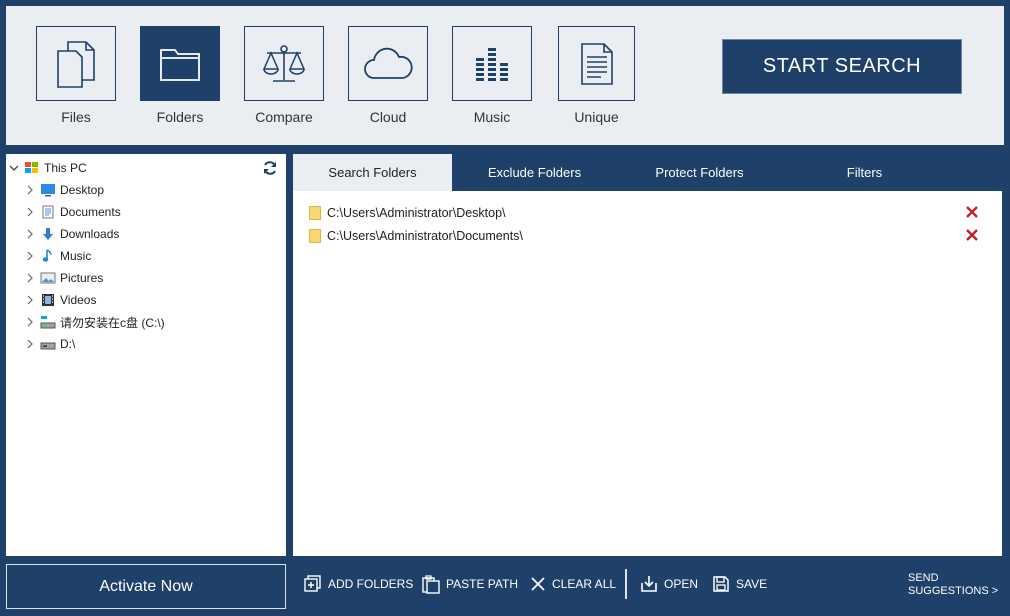 The width and height of the screenshot is (1010, 616). What do you see at coordinates (416, 213) in the screenshot?
I see `folder-path: C:\Users\Administrator\Desktop\` at bounding box center [416, 213].